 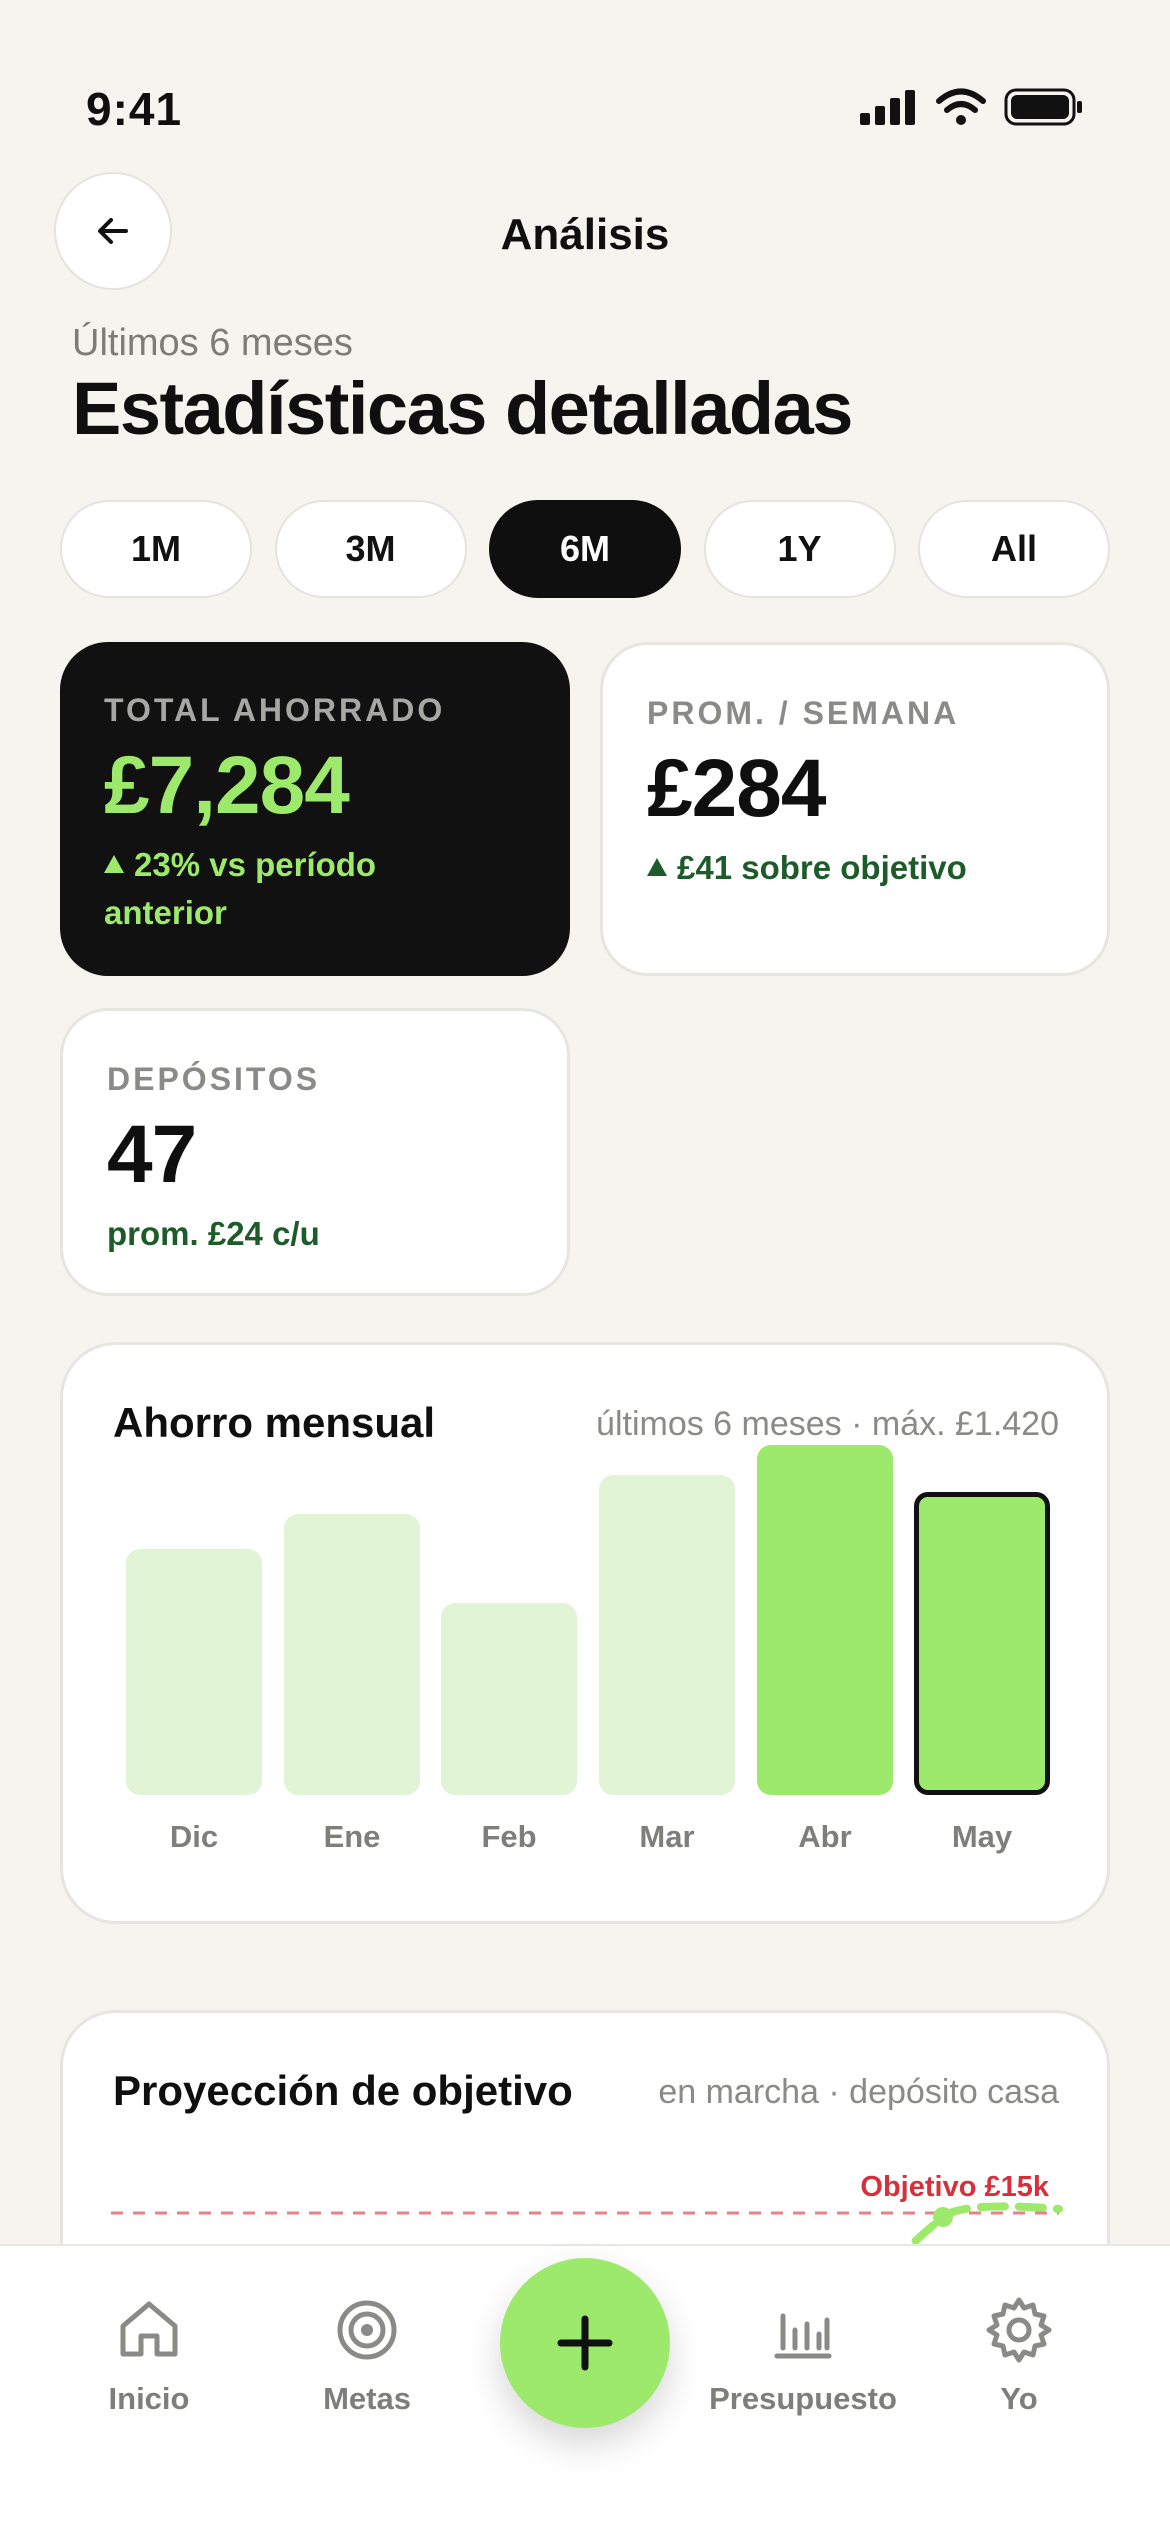 I want to click on bar-chart-icon, so click(x=803, y=2336).